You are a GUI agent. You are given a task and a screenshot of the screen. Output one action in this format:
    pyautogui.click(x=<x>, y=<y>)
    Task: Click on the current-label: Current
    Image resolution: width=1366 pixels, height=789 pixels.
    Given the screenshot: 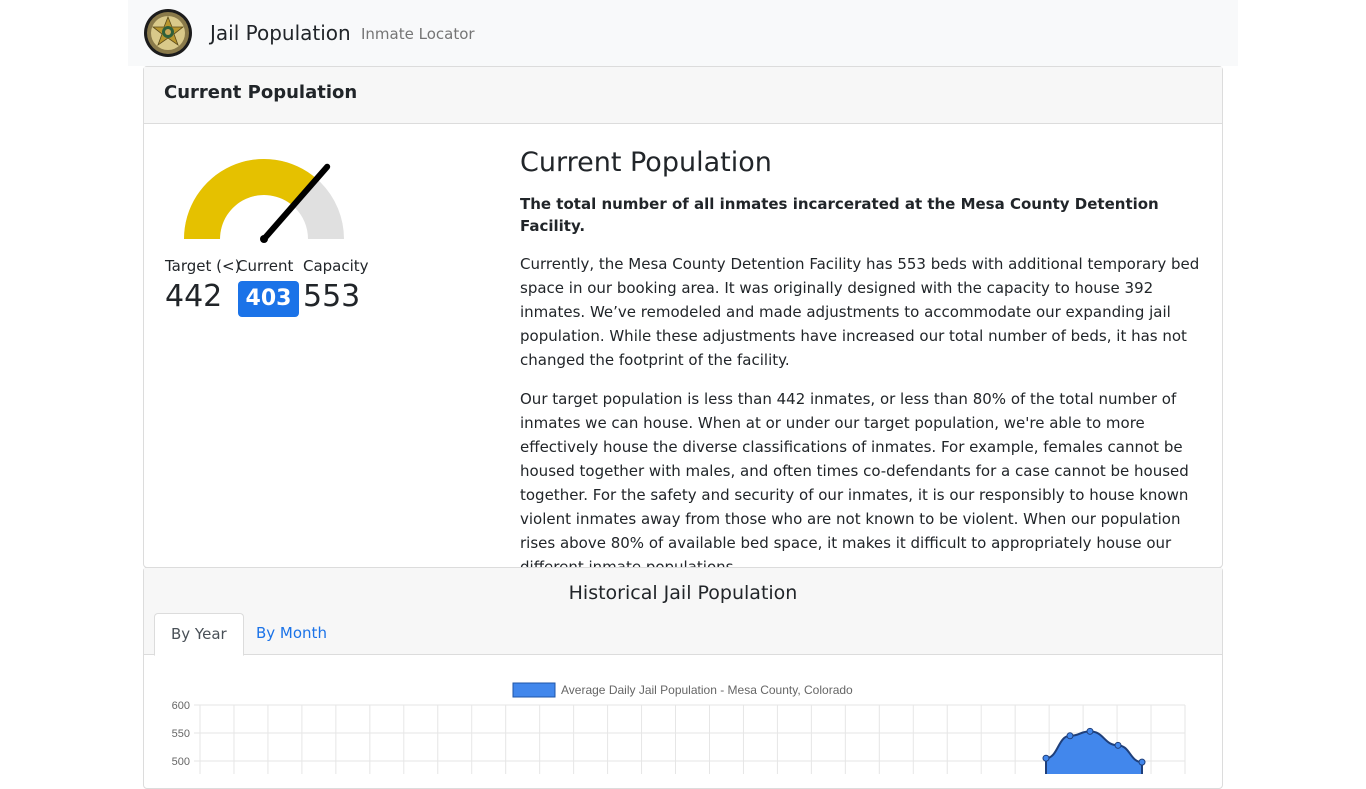 What is the action you would take?
    pyautogui.click(x=265, y=266)
    